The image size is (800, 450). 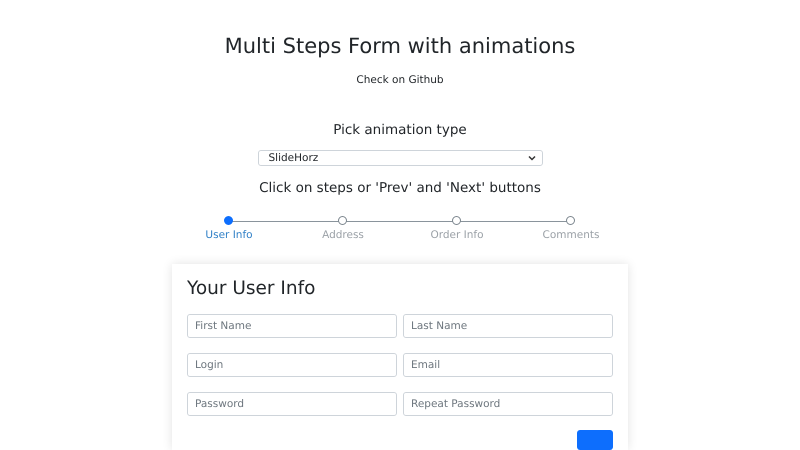 What do you see at coordinates (251, 289) in the screenshot?
I see `card-title: Your User Info` at bounding box center [251, 289].